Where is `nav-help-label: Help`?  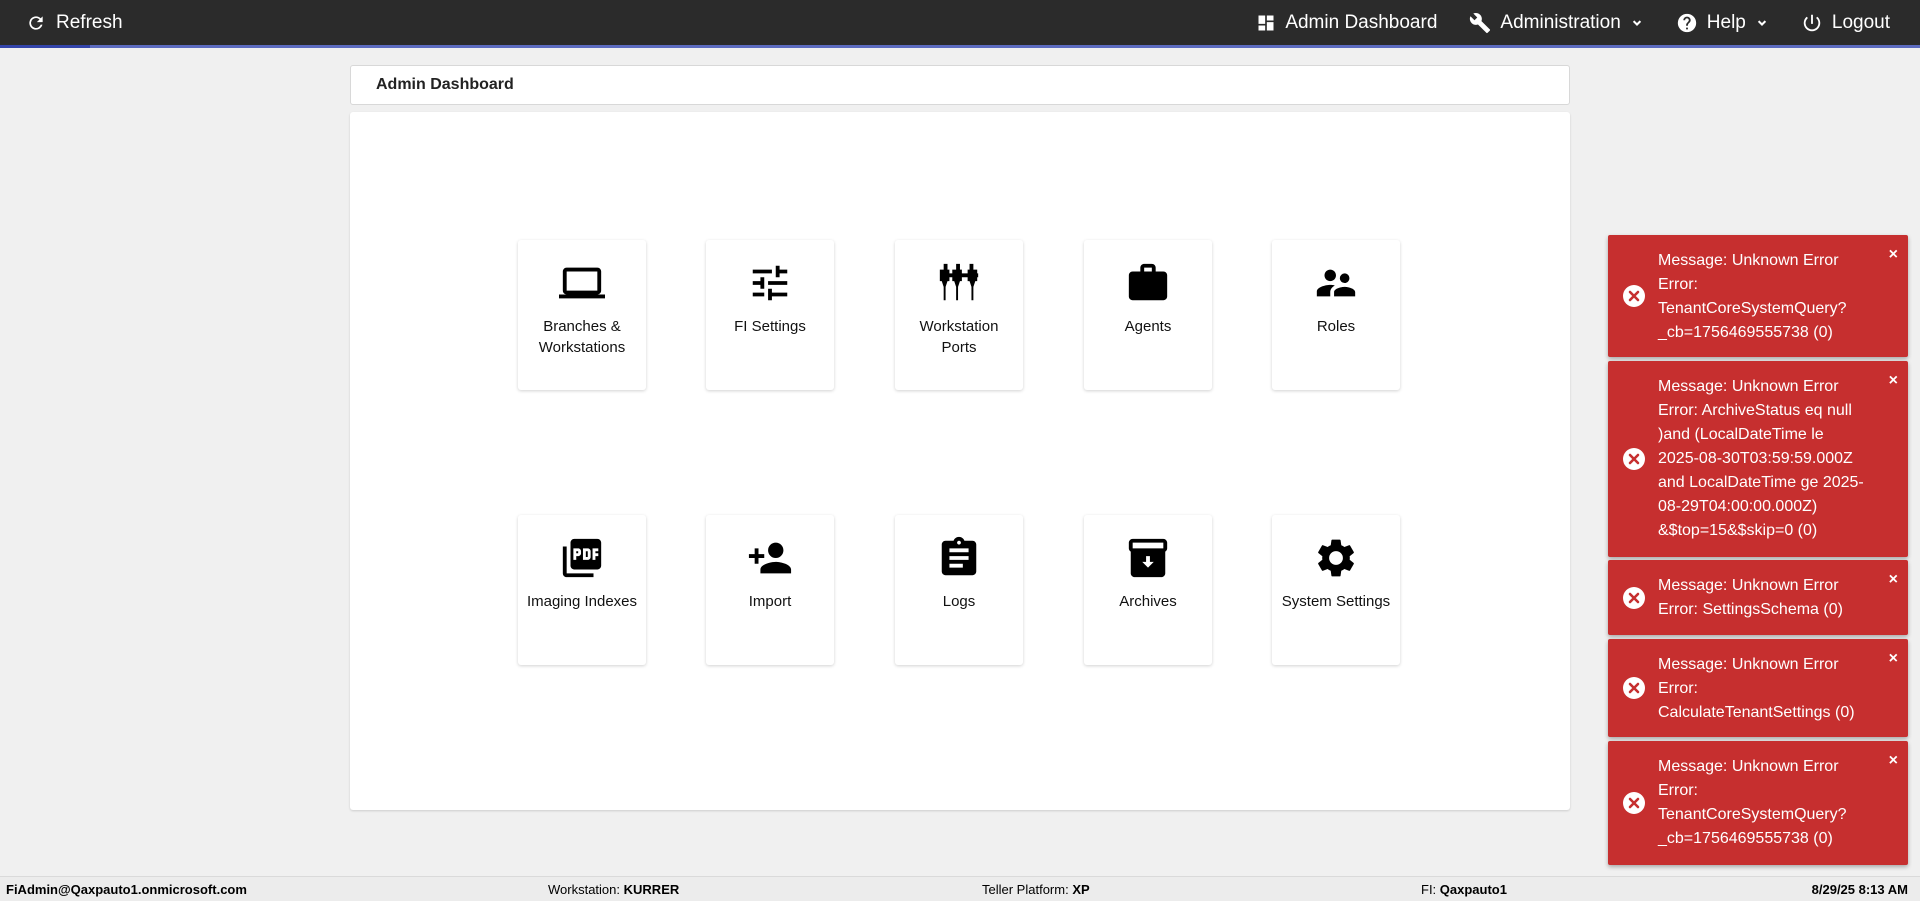
nav-help-label: Help is located at coordinates (1726, 22).